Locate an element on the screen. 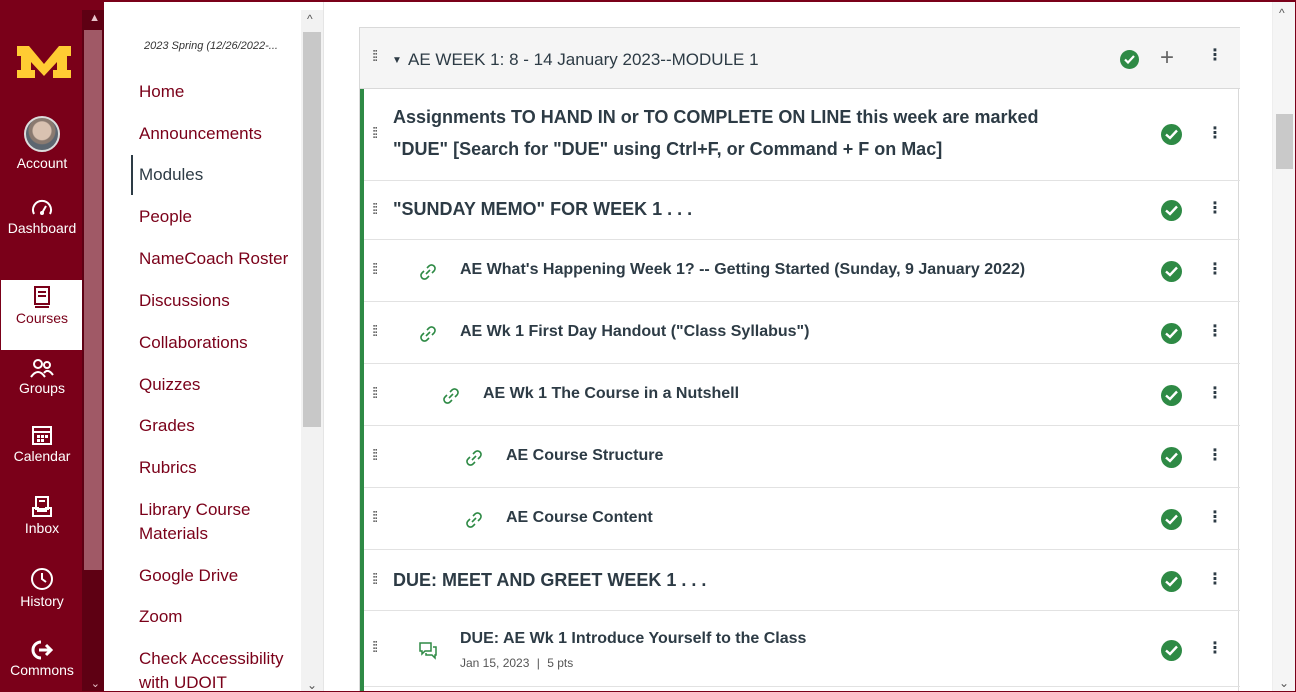  nav-courses: Courses is located at coordinates (42, 315).